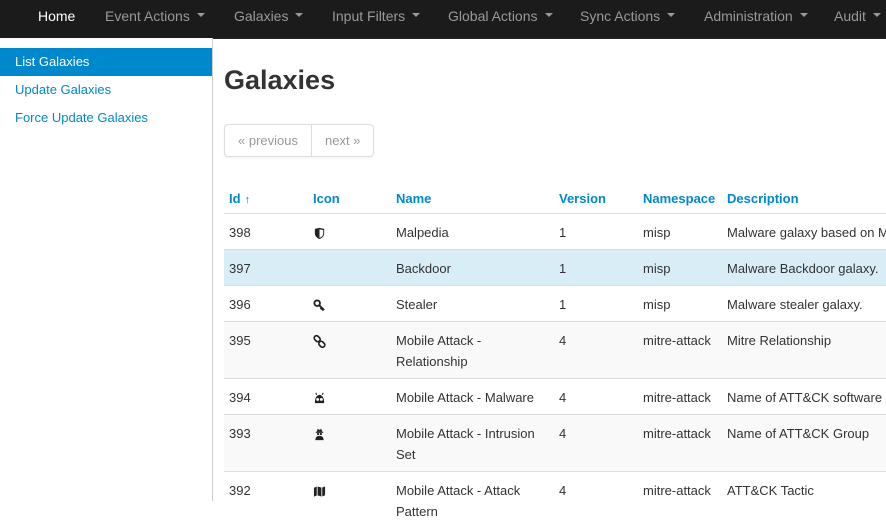 This screenshot has height=528, width=886. What do you see at coordinates (248, 200) in the screenshot?
I see `sort-ascending-icon: ↑` at bounding box center [248, 200].